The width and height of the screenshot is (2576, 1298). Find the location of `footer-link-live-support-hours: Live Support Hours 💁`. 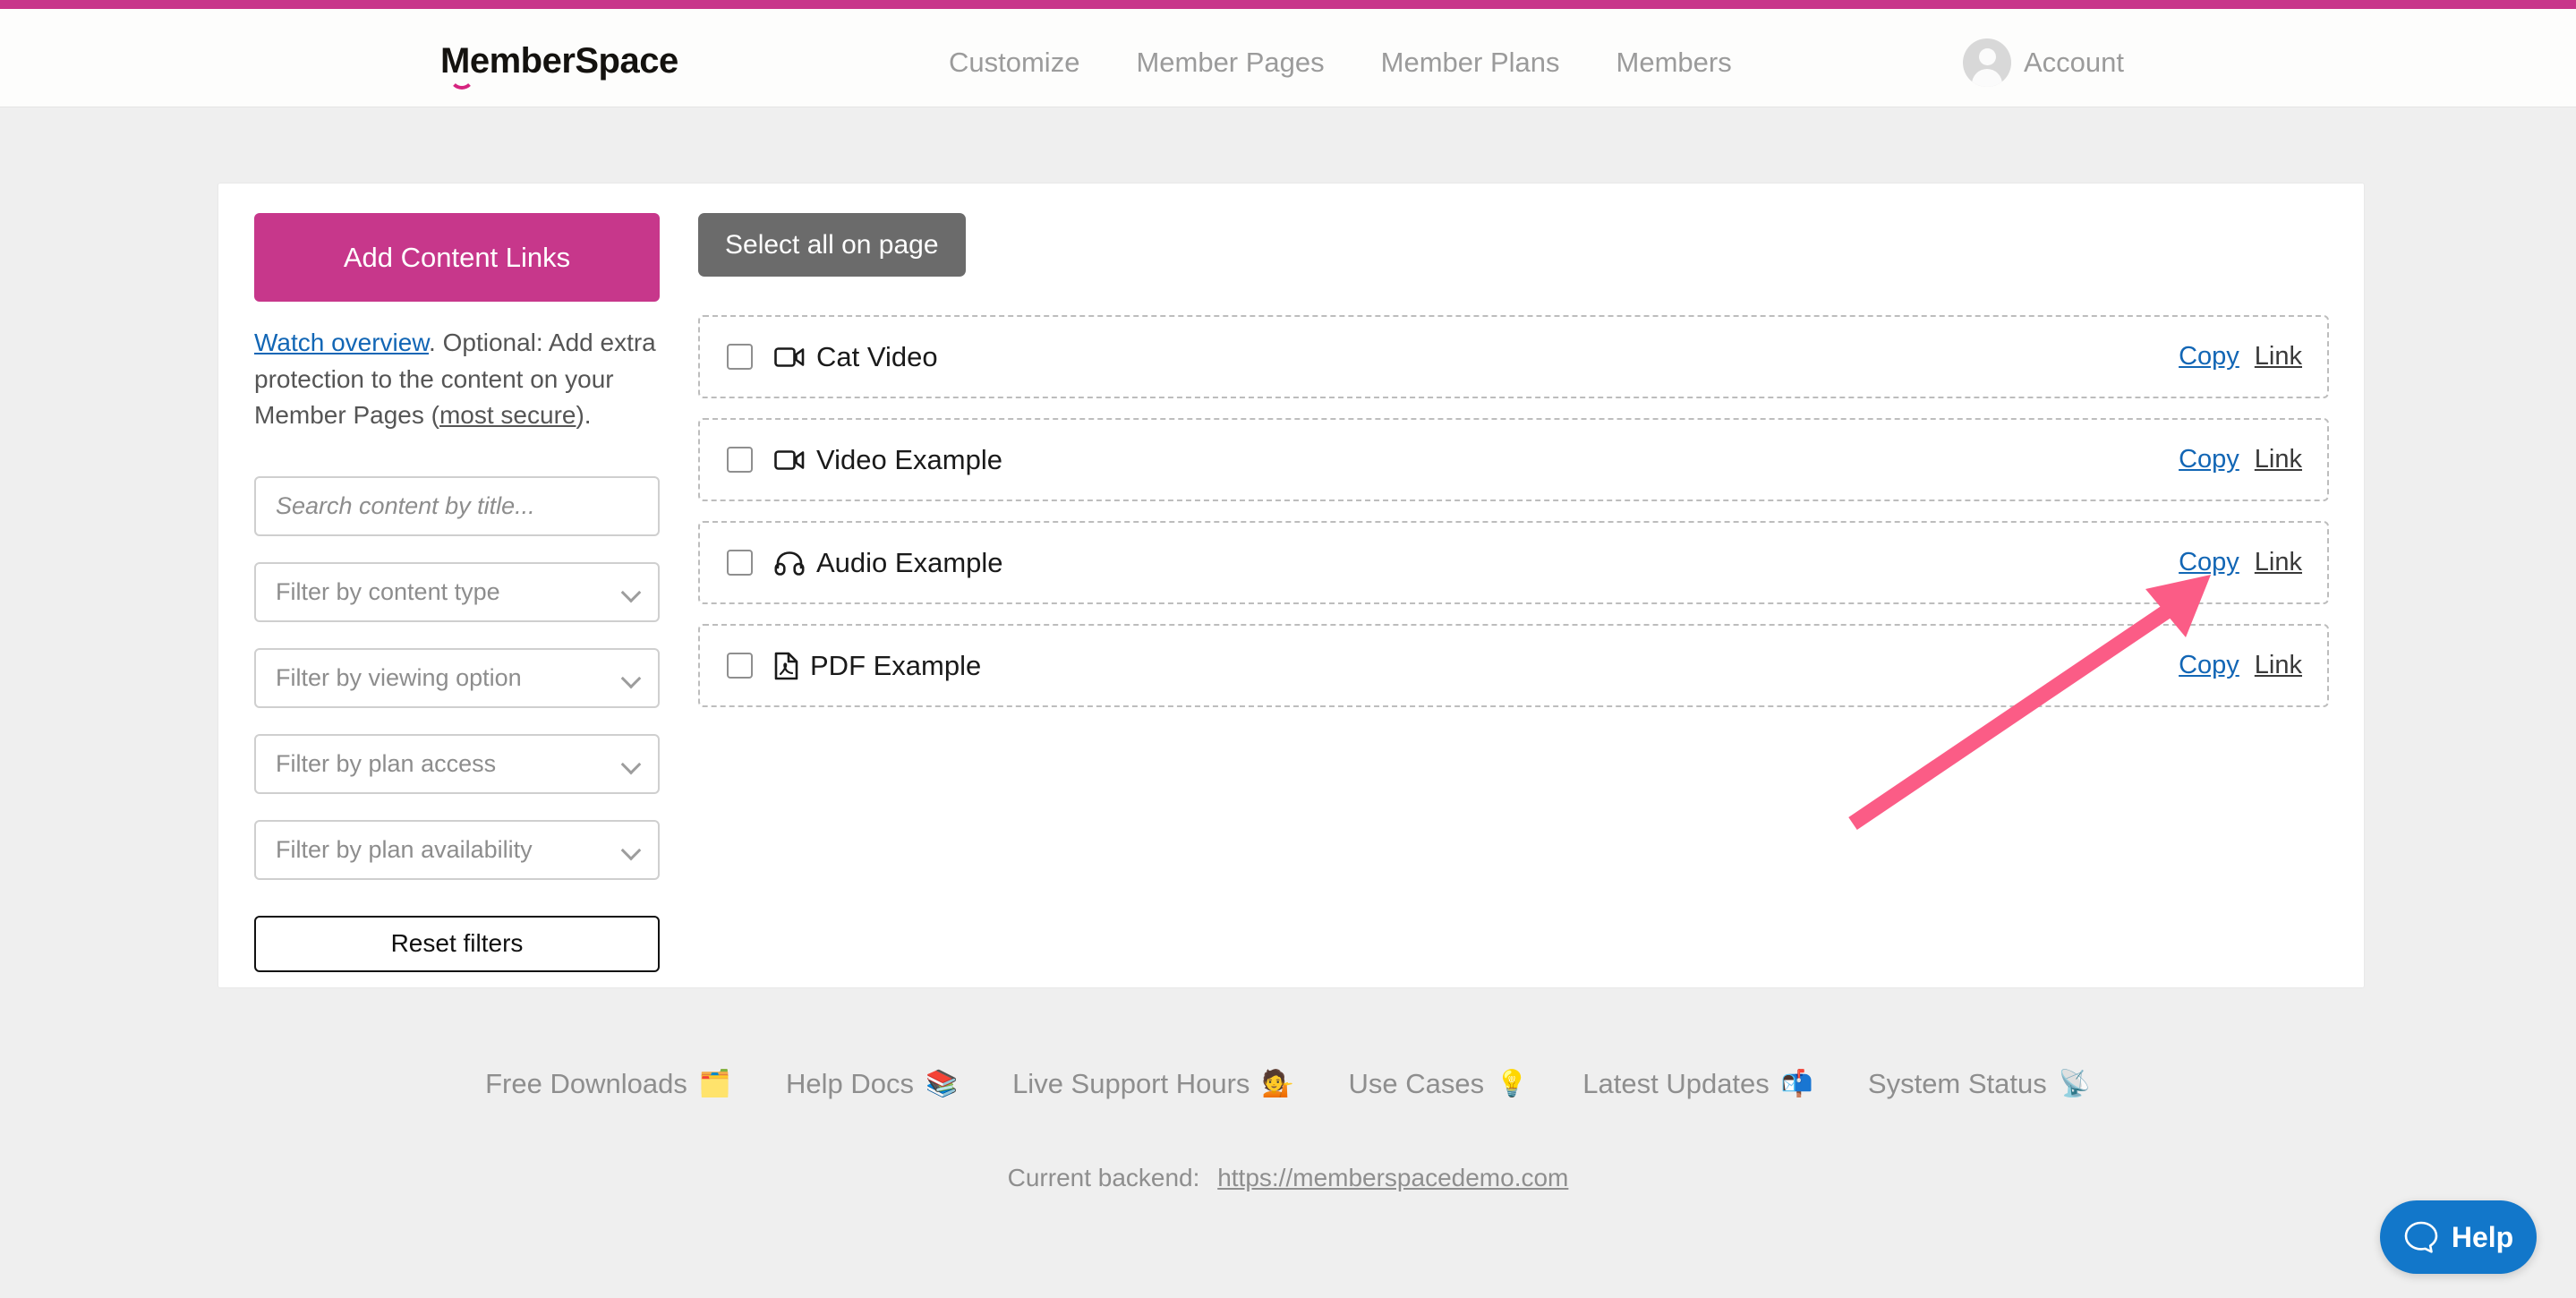

footer-link-live-support-hours: Live Support Hours 💁 is located at coordinates (1152, 1084).